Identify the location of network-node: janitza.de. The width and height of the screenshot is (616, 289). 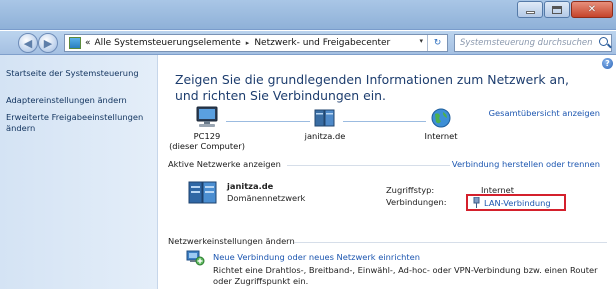
(325, 124).